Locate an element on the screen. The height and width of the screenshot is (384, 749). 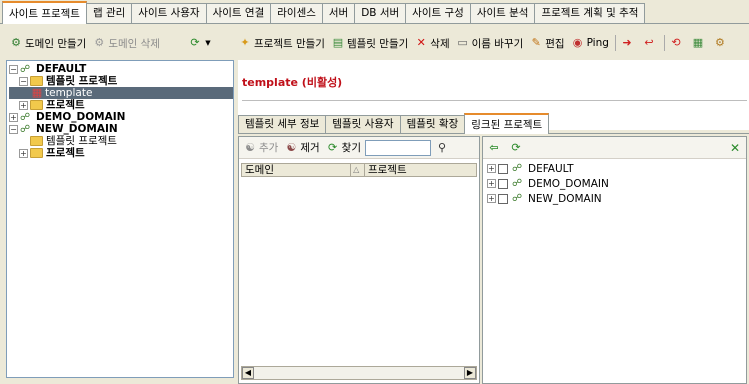
tree-node-label: template is located at coordinates (69, 93).